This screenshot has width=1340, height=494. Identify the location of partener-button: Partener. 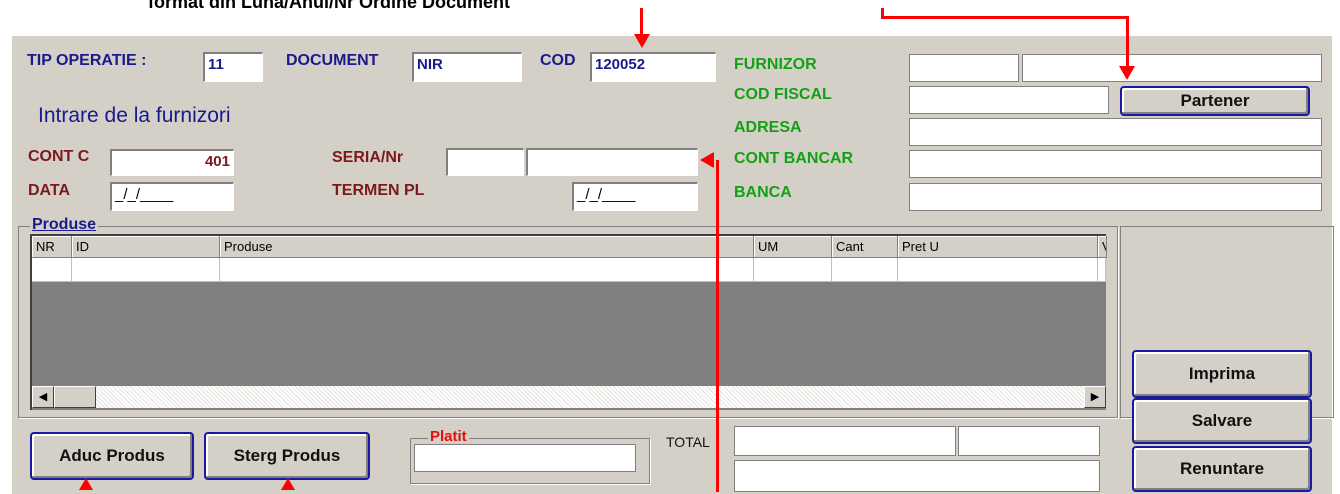
(1215, 101).